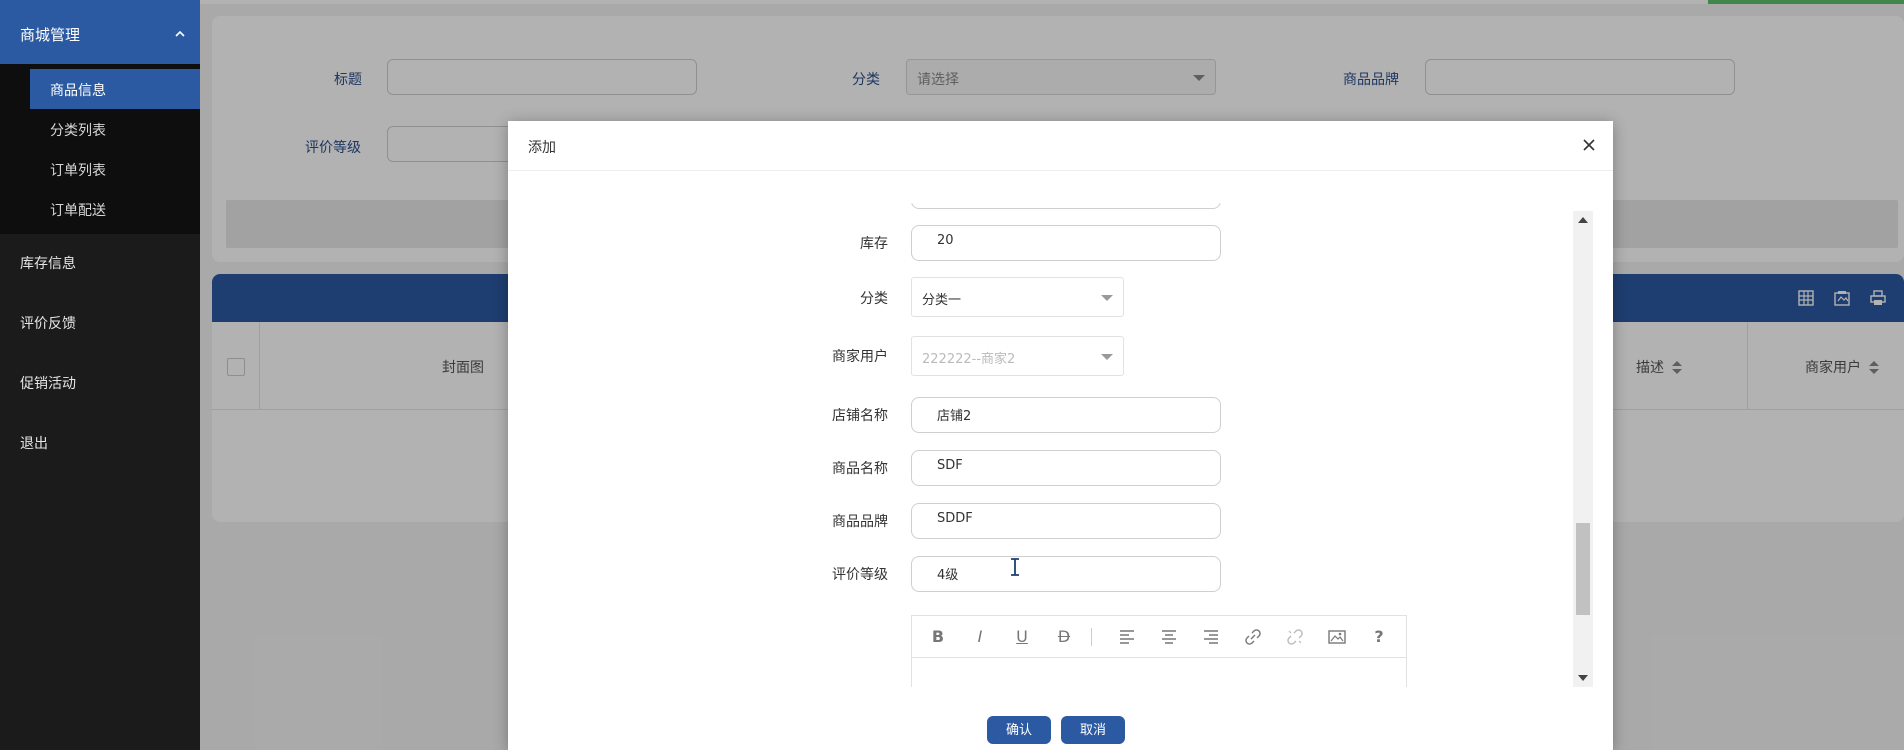 The height and width of the screenshot is (750, 1904). Describe the element at coordinates (942, 300) in the screenshot. I see `category-value: 分类一` at that location.